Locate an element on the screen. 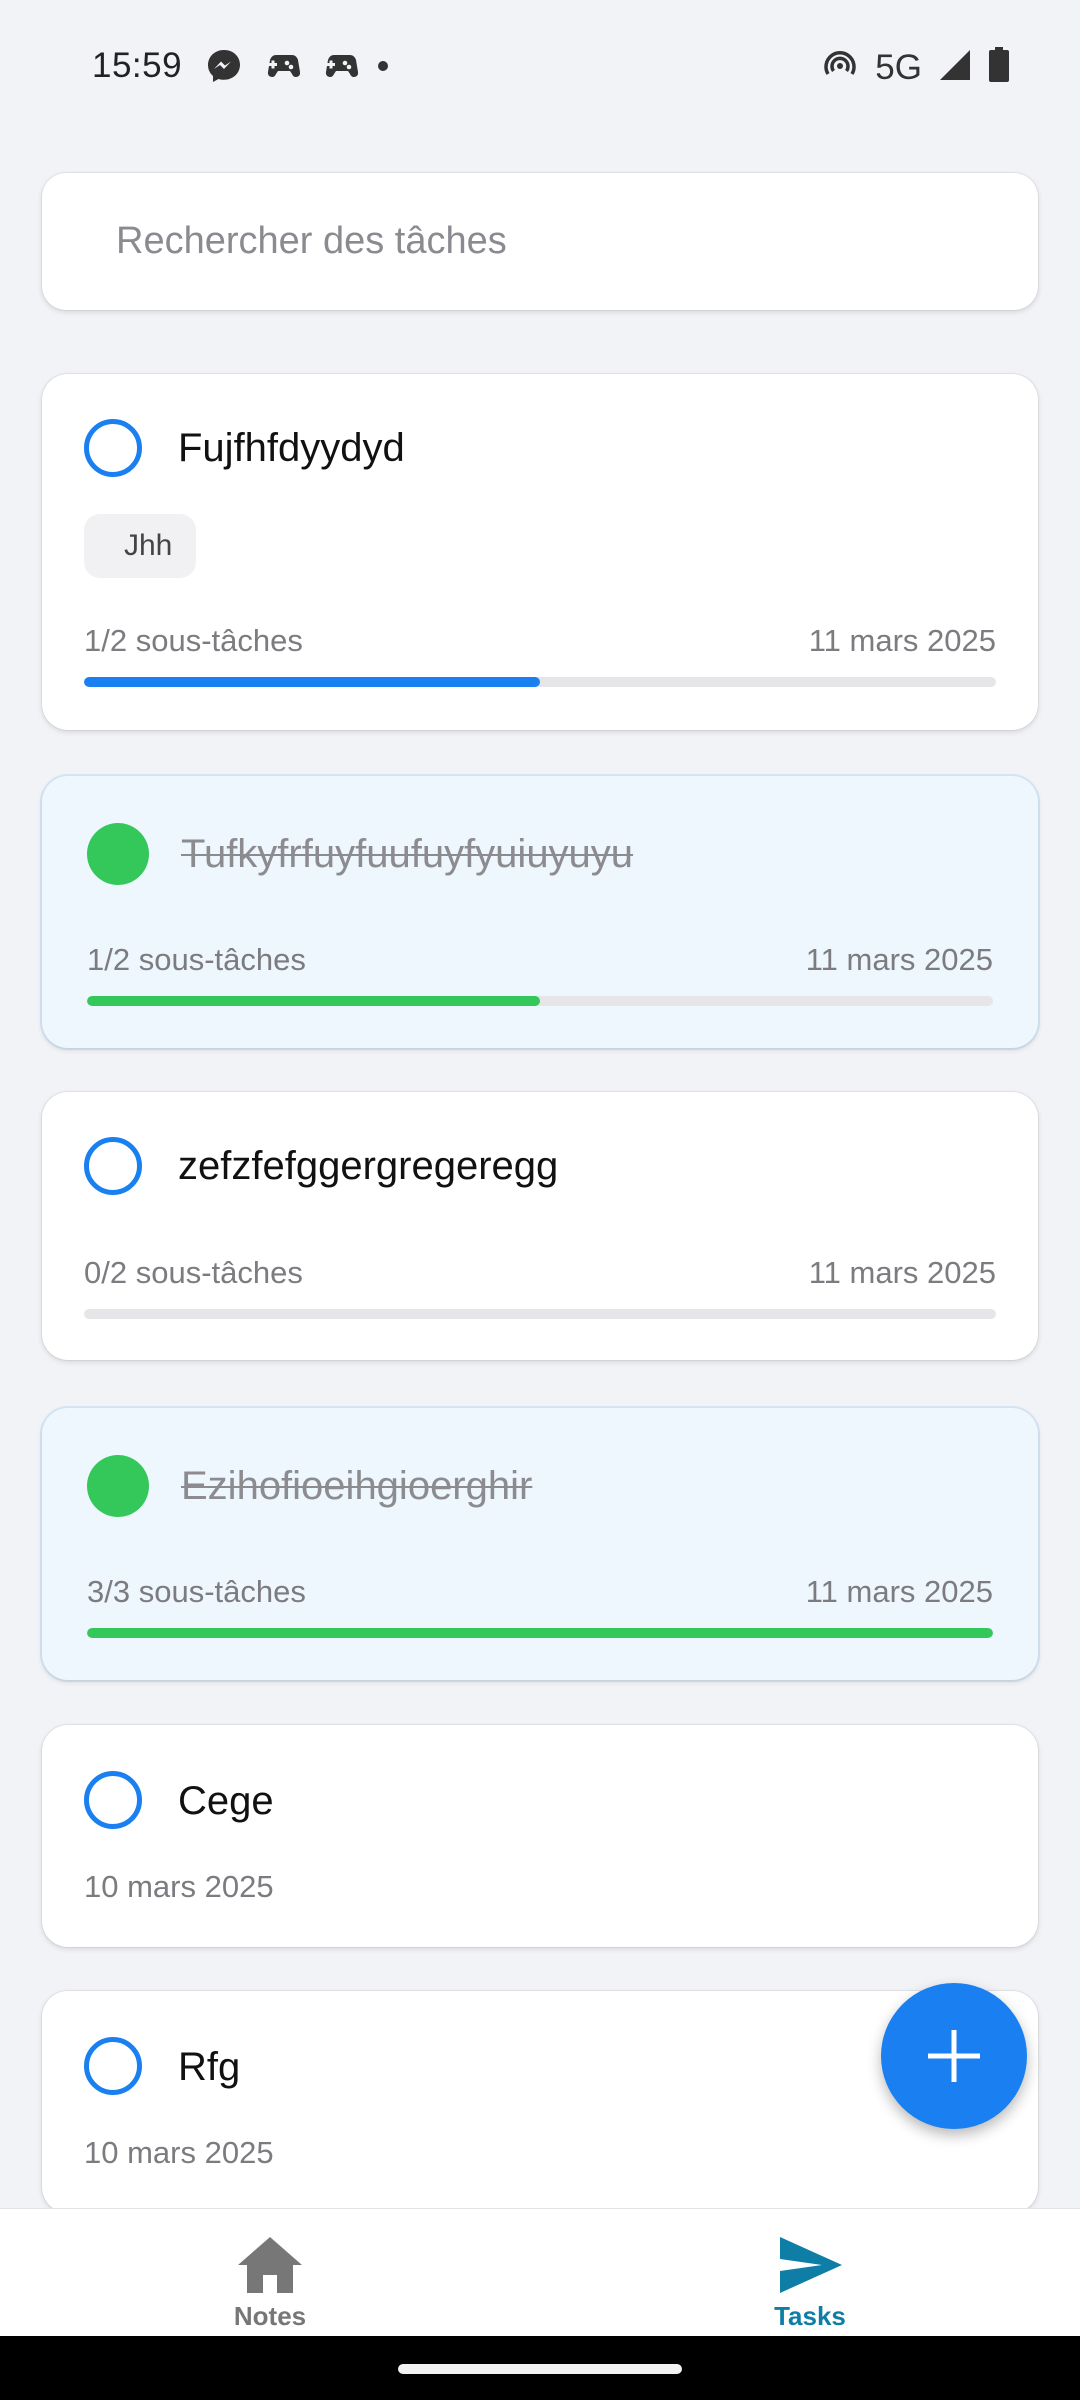 The height and width of the screenshot is (2400, 1080). home-icon is located at coordinates (270, 2265).